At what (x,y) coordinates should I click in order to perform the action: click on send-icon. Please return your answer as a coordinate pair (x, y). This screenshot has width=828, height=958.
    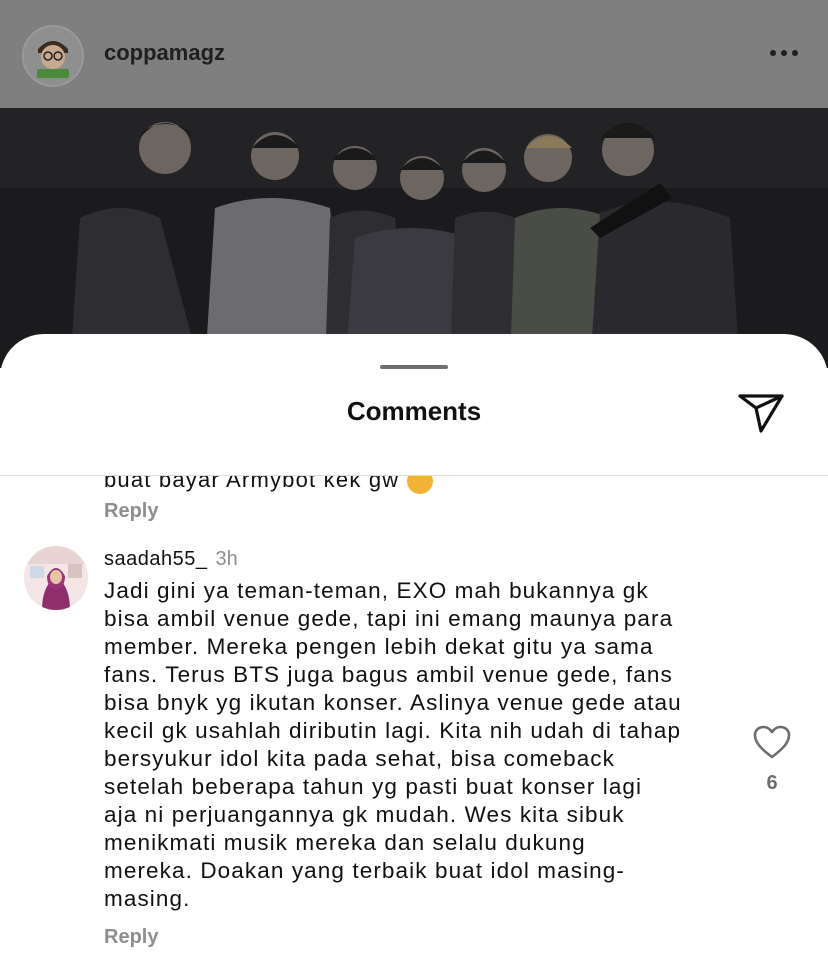
    Looking at the image, I should click on (761, 413).